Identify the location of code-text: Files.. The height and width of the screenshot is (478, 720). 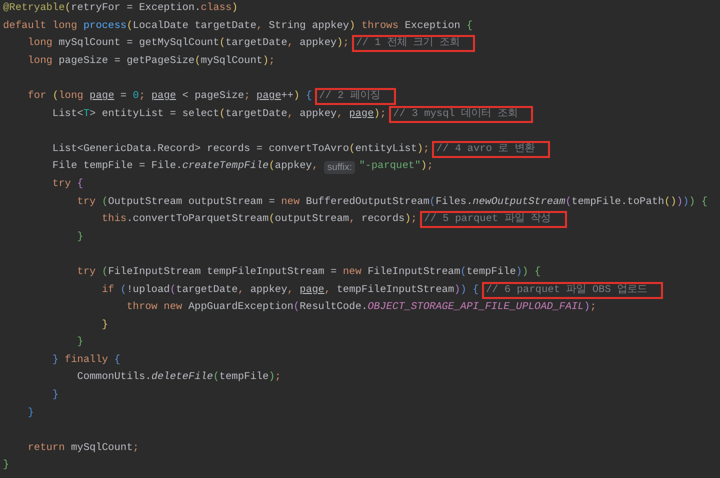
(454, 202).